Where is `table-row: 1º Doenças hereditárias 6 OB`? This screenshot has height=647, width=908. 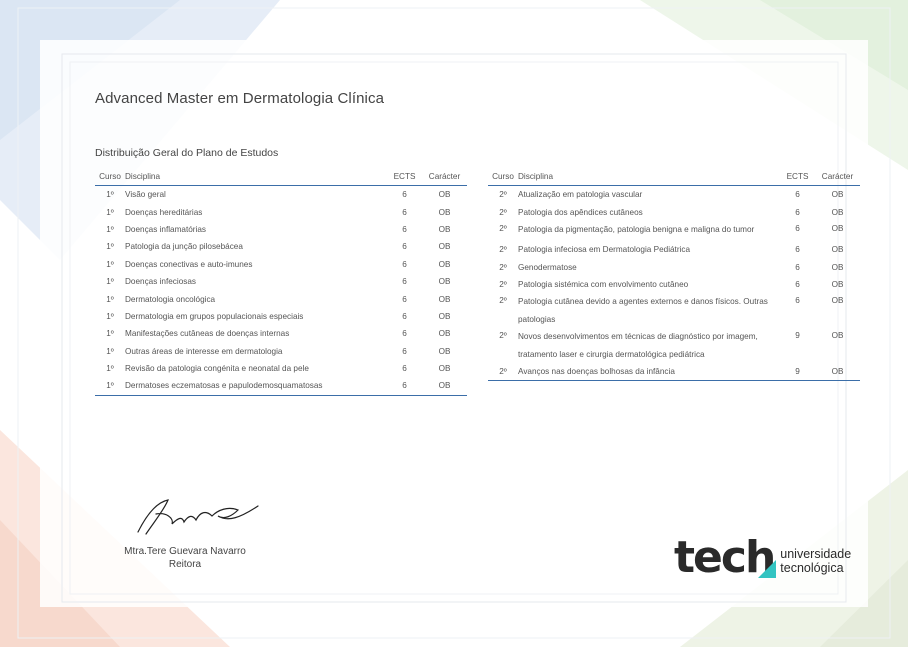 table-row: 1º Doenças hereditárias 6 OB is located at coordinates (281, 211).